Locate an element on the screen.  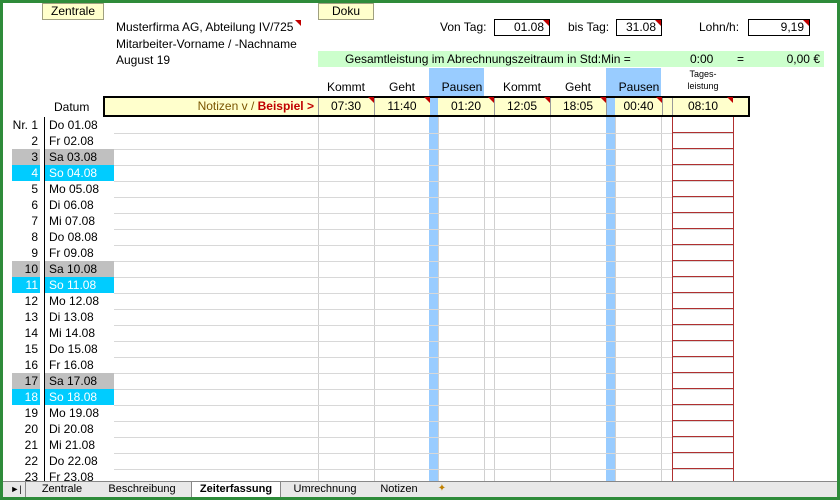
row-number: 4 is located at coordinates (26, 173).